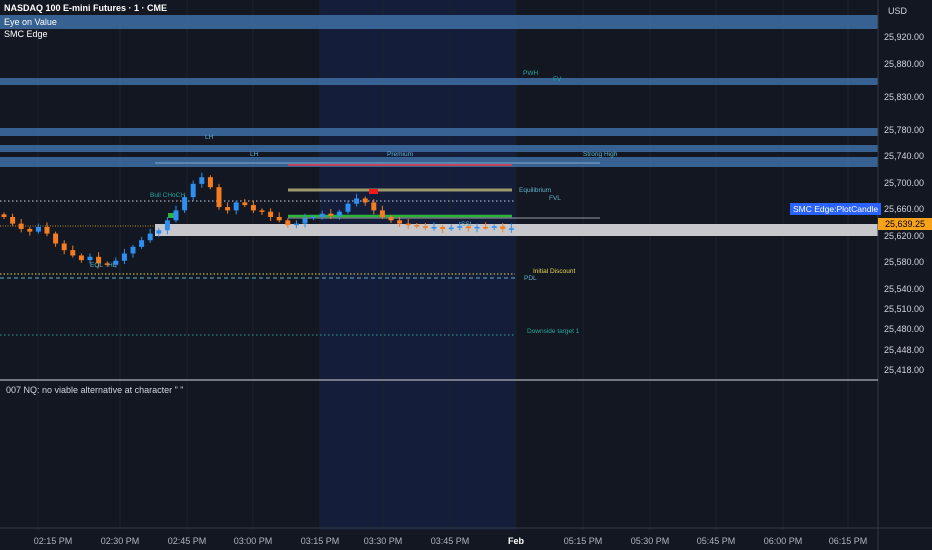 The width and height of the screenshot is (932, 550). Describe the element at coordinates (904, 369) in the screenshot. I see `price-axis-label: 25,418.00` at that location.